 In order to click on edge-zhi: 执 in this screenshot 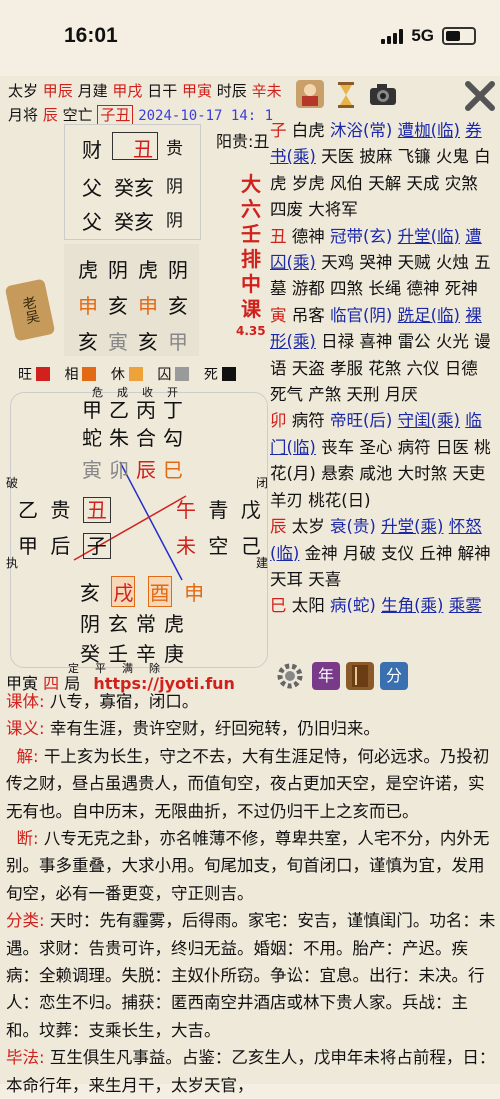, I will do `click(12, 563)`.